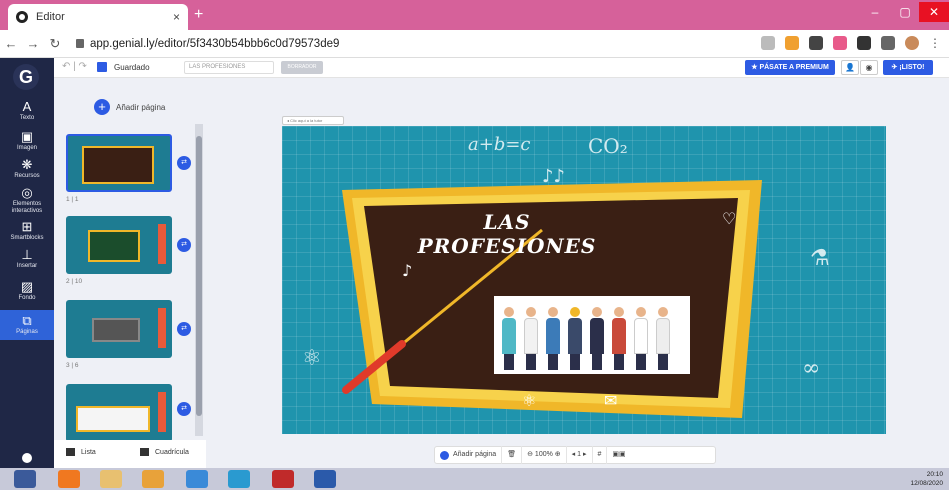 This screenshot has width=949, height=490. I want to click on done-label: ¡LISTO!, so click(912, 67).